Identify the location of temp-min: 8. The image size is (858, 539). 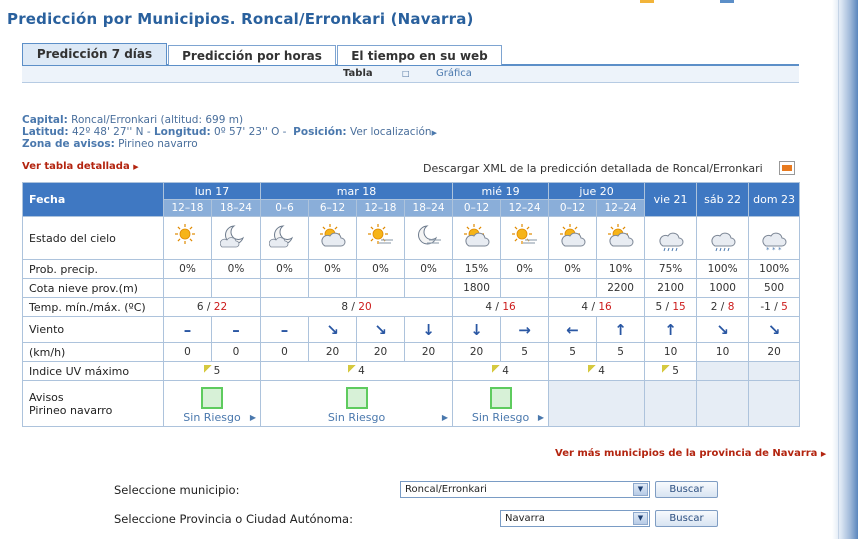
(345, 307).